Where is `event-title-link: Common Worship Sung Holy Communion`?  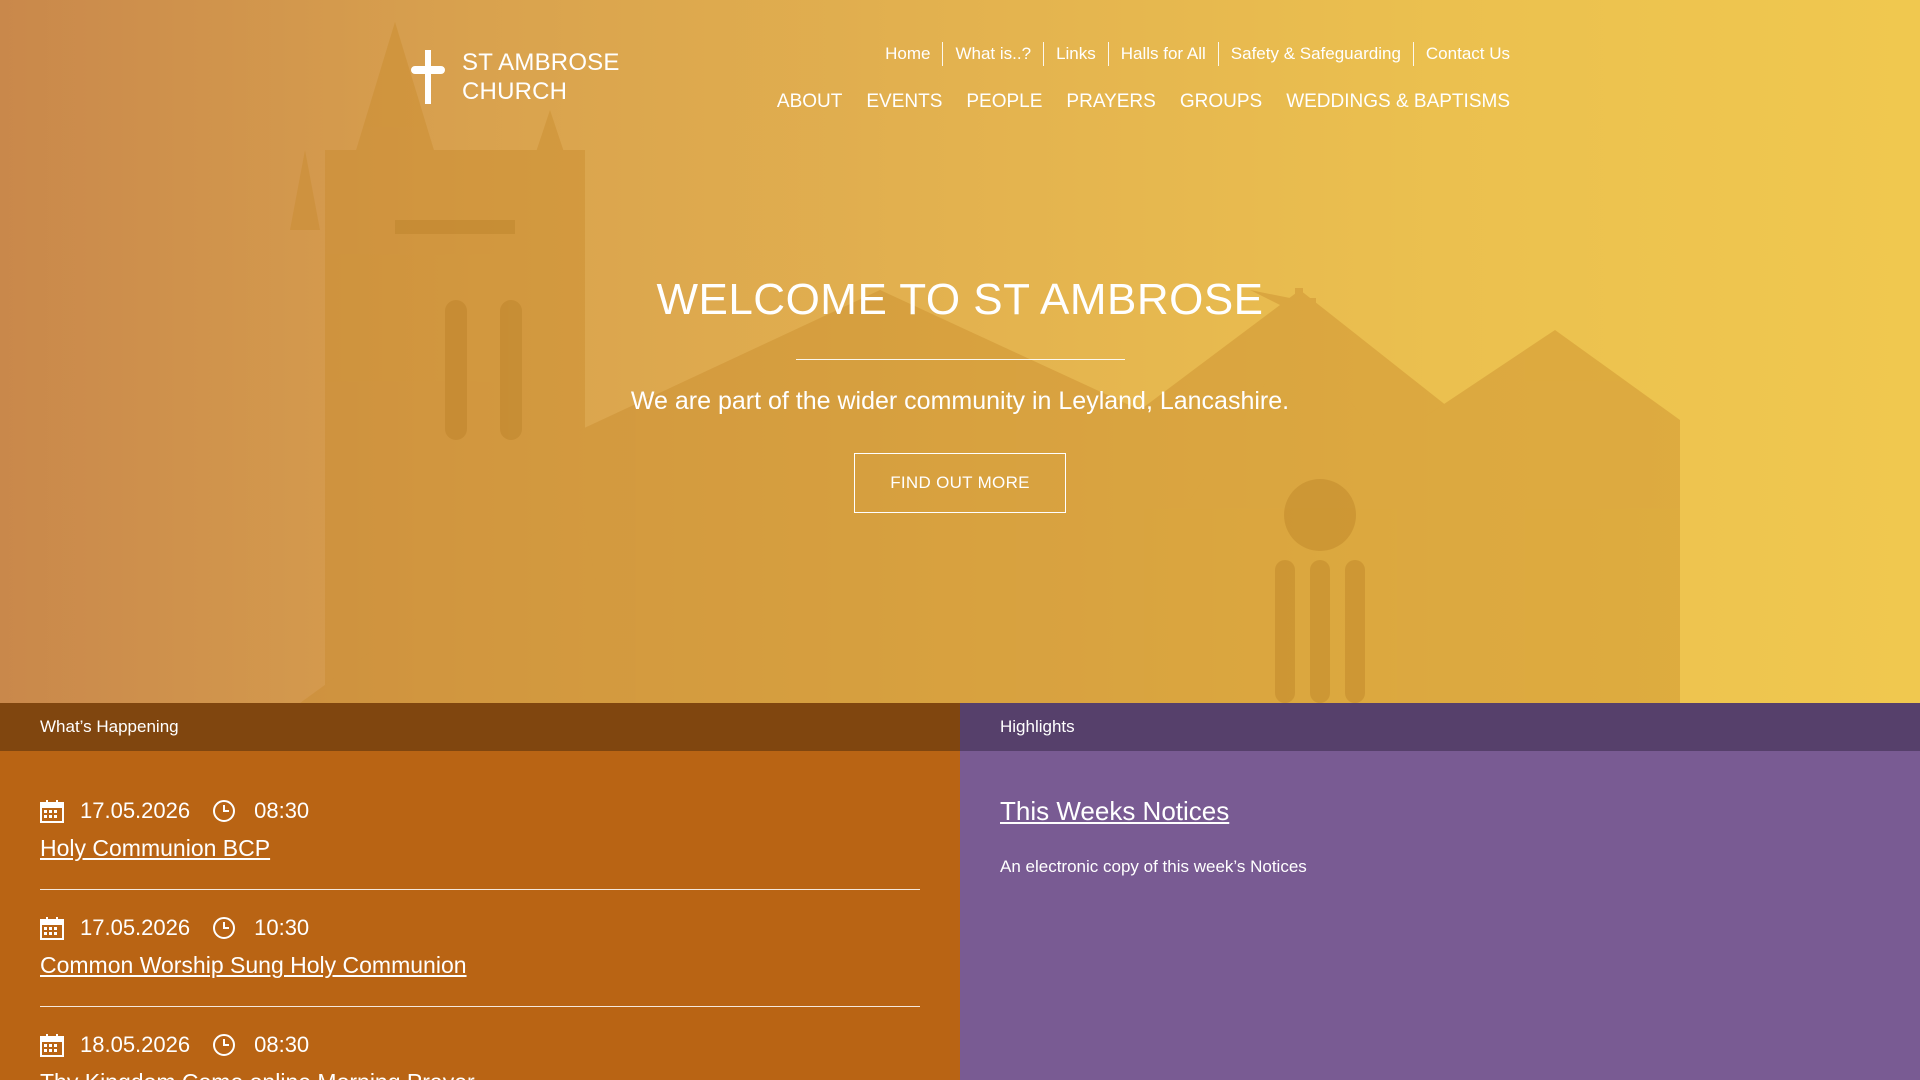
event-title-link: Common Worship Sung Holy Communion is located at coordinates (480, 965).